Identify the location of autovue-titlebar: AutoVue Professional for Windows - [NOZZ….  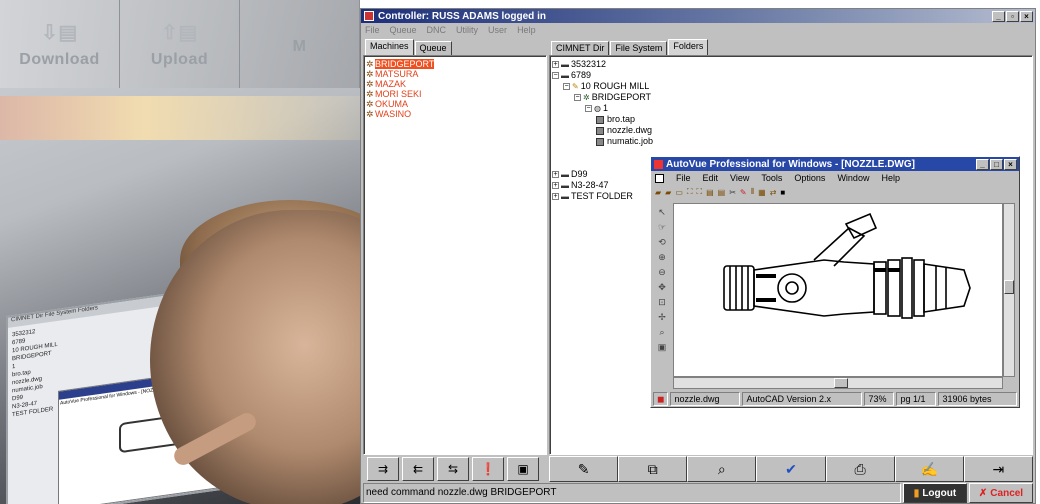
(835, 164).